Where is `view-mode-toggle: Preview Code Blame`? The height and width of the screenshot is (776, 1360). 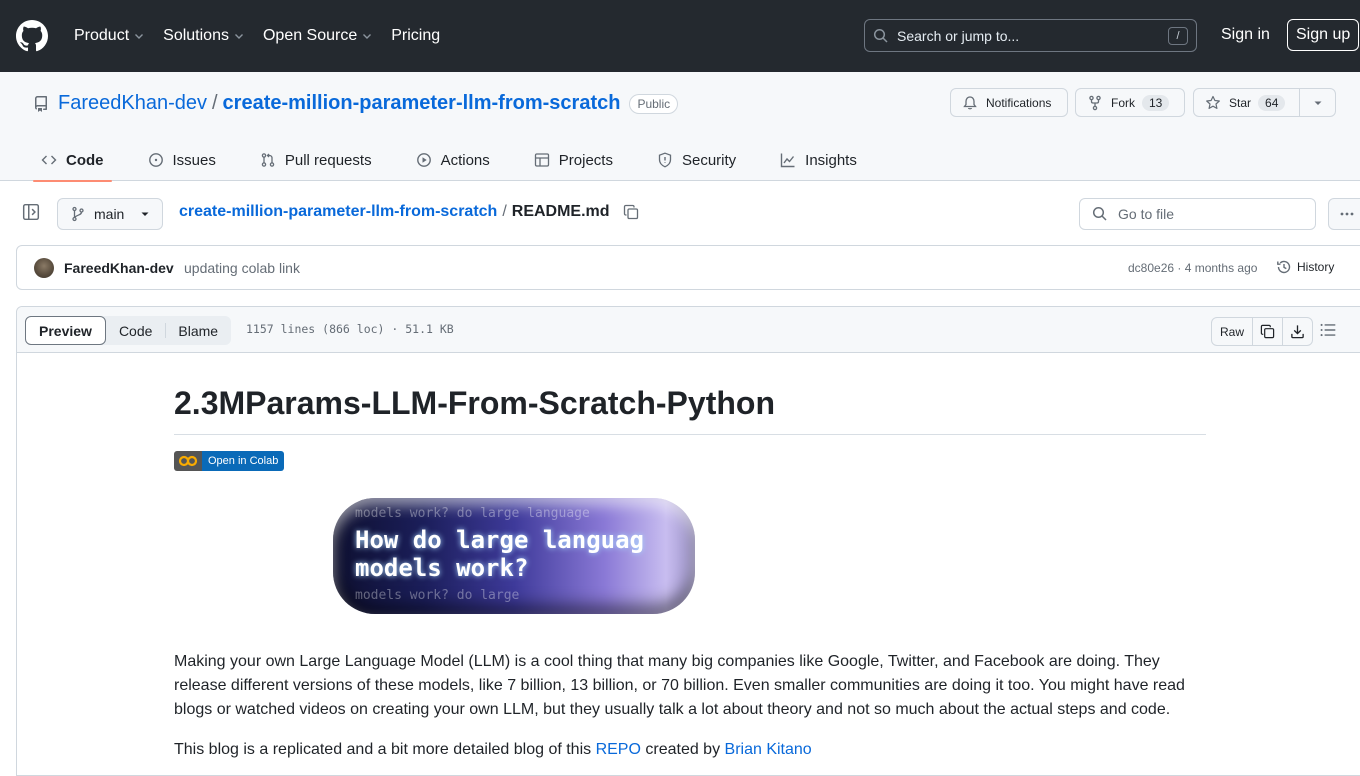 view-mode-toggle: Preview Code Blame is located at coordinates (128, 330).